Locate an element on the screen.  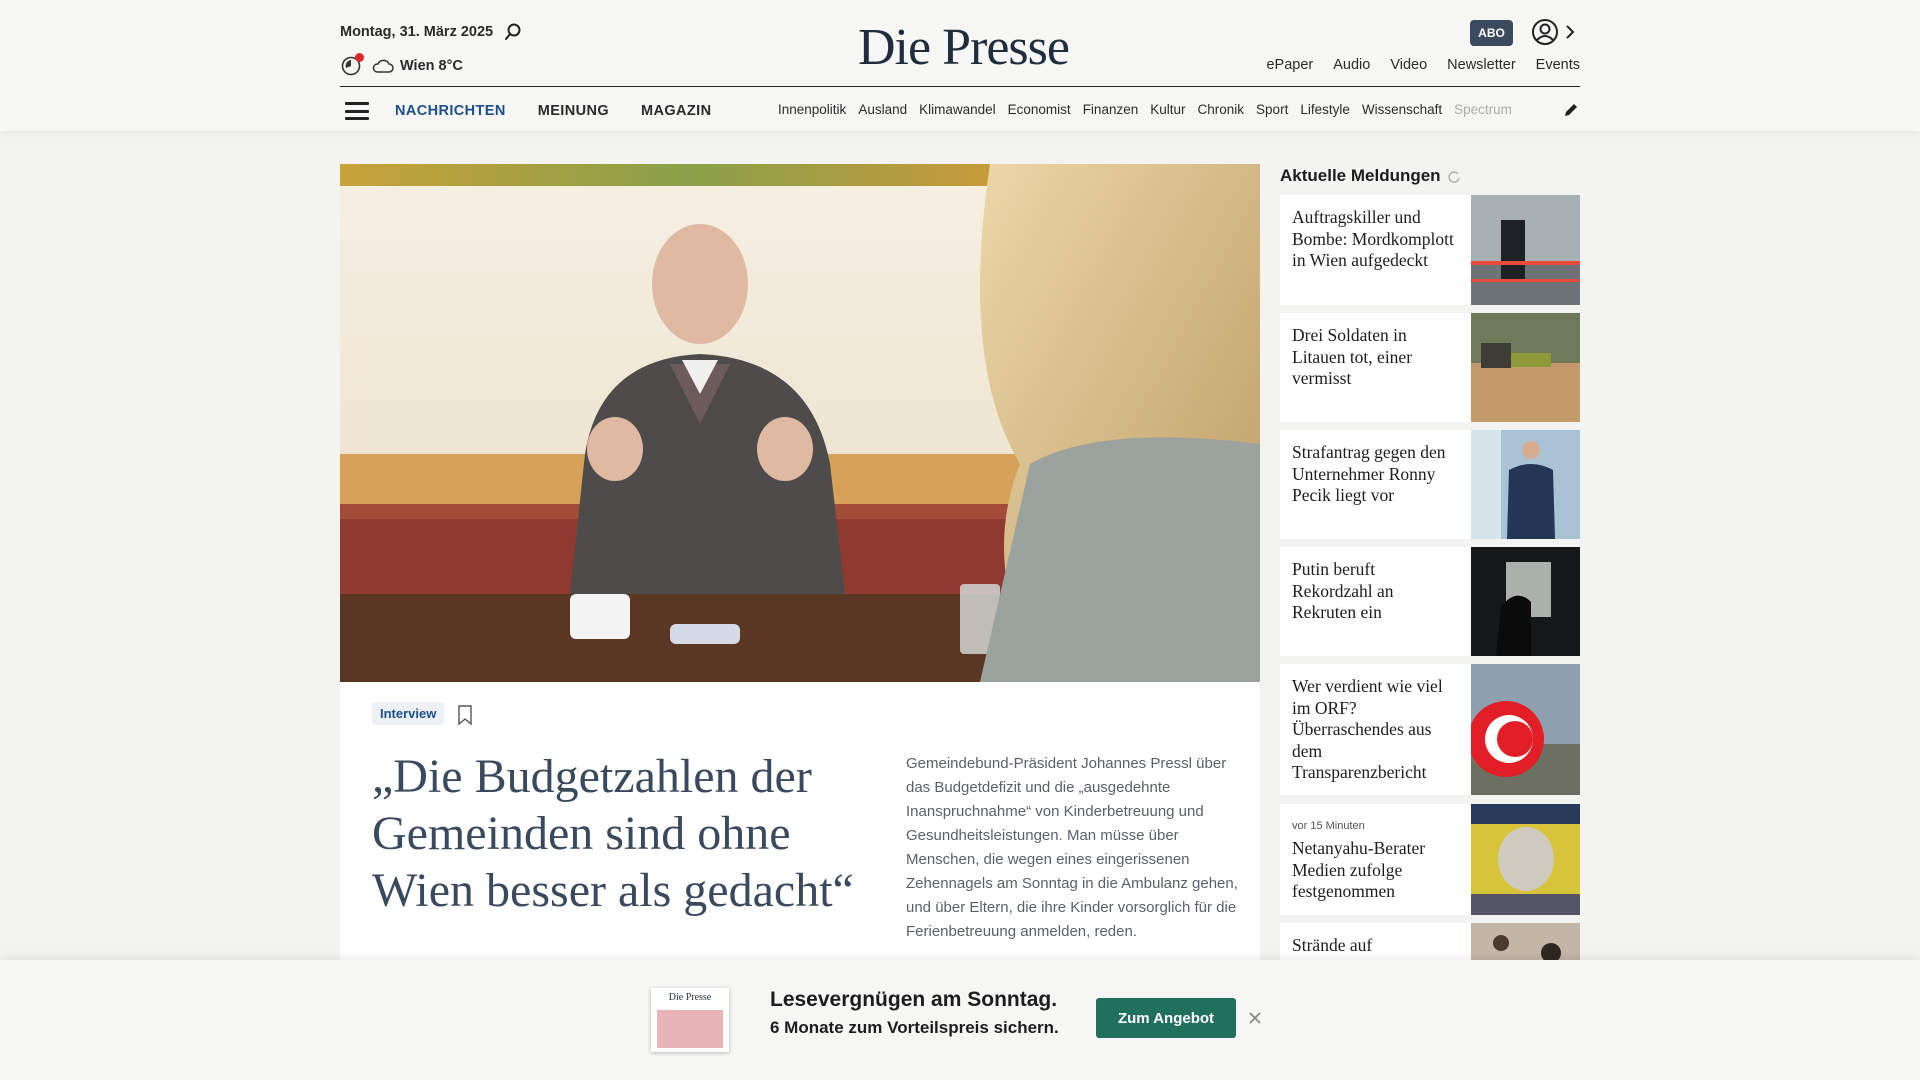
sidebar-title: Aktuelle Meldungen is located at coordinates (1370, 176).